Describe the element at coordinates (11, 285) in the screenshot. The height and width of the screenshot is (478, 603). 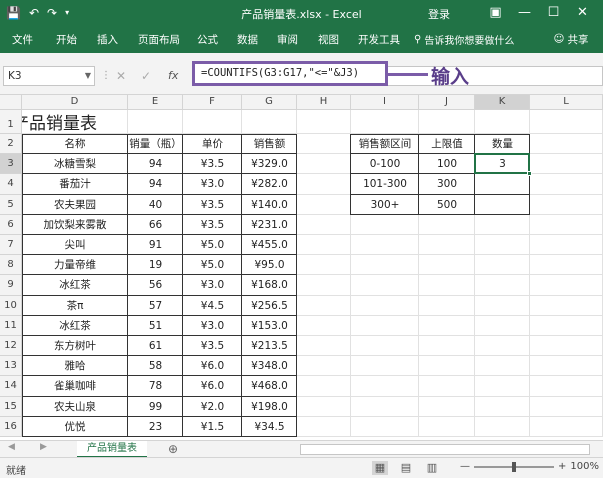
I see `row-header-9: 9` at that location.